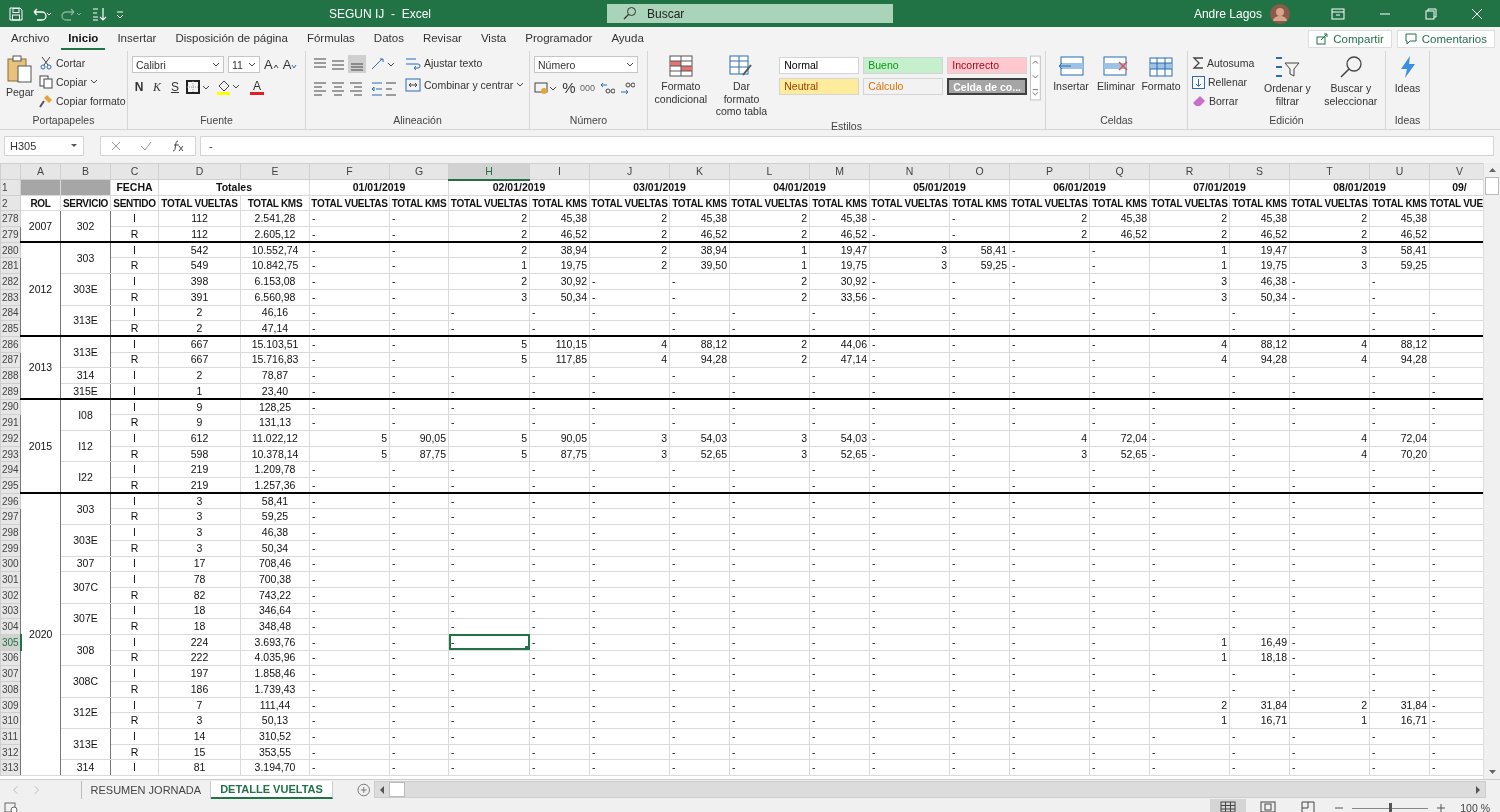 The width and height of the screenshot is (1500, 812). I want to click on ribbon-tab: Fórmulas, so click(330, 39).